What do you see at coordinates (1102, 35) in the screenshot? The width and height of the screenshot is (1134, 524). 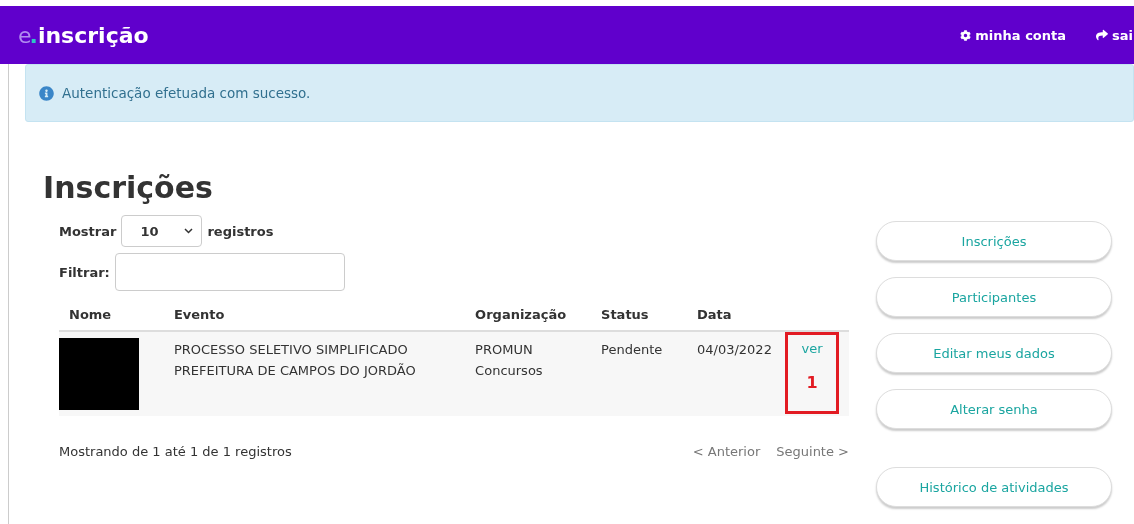 I see `share-arrow-icon` at bounding box center [1102, 35].